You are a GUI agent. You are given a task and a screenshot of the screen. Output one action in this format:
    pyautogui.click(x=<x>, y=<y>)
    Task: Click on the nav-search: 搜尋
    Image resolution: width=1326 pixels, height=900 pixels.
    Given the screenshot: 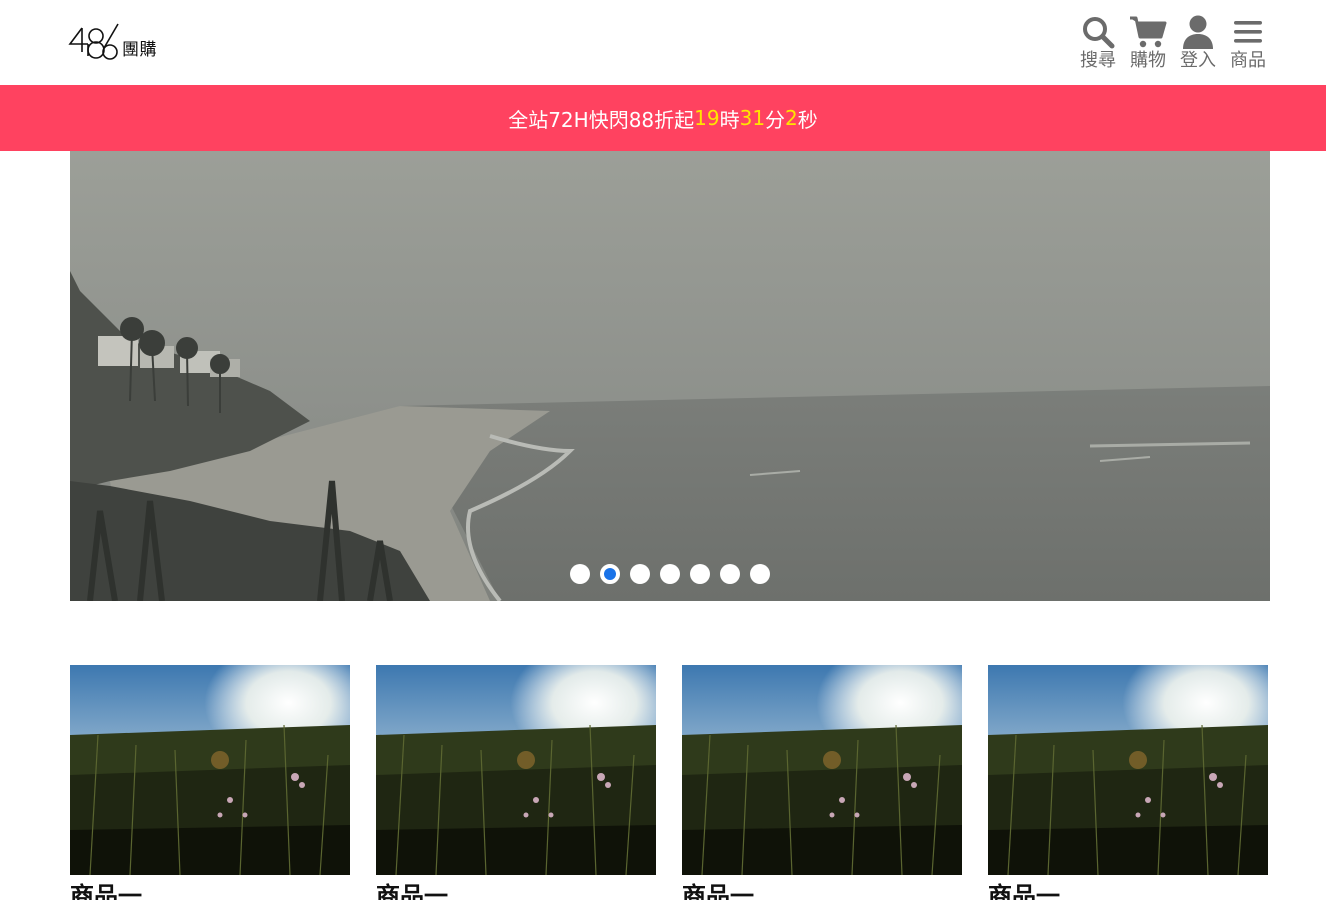 What is the action you would take?
    pyautogui.click(x=1098, y=43)
    